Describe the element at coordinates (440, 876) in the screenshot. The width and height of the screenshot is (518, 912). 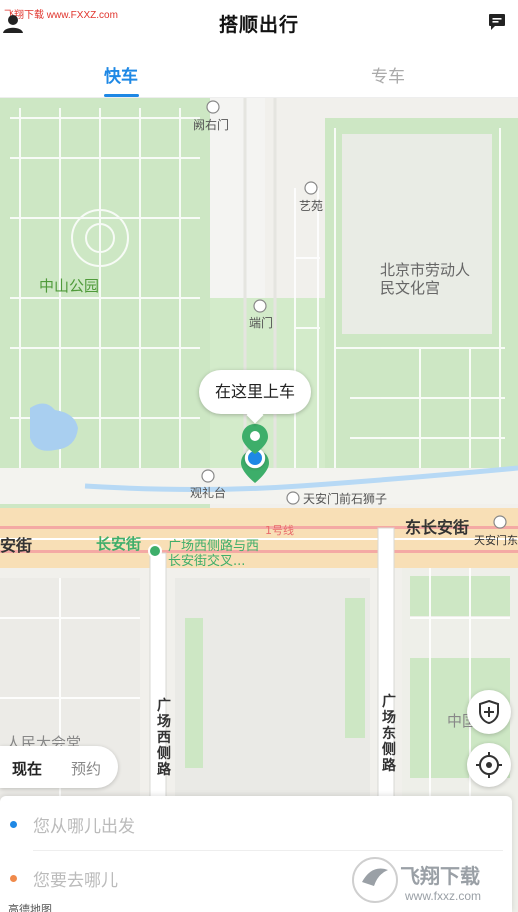
I see `watermark-logo-main: 飞翔下载` at that location.